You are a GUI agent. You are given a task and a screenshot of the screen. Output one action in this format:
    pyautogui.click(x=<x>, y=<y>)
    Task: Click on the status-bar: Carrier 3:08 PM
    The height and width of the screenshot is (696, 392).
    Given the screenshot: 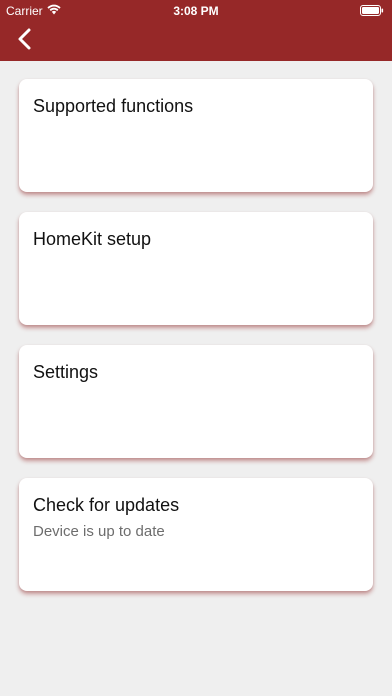 What is the action you would take?
    pyautogui.click(x=196, y=10)
    